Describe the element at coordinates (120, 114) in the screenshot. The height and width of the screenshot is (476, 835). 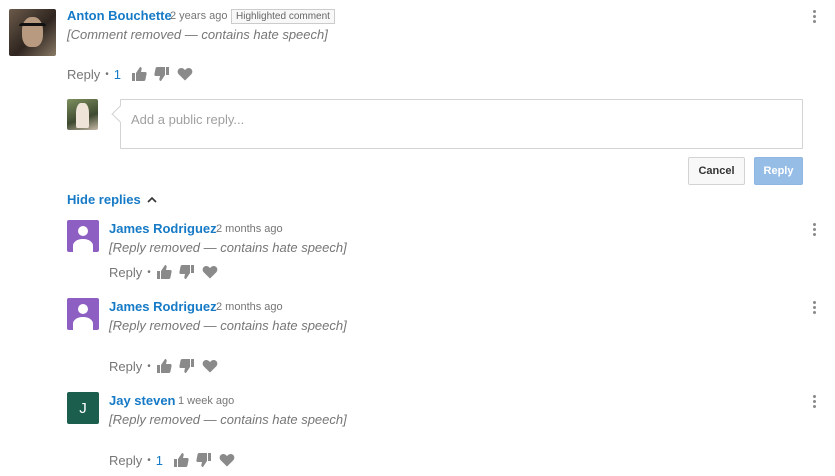
I see `composer-caret` at that location.